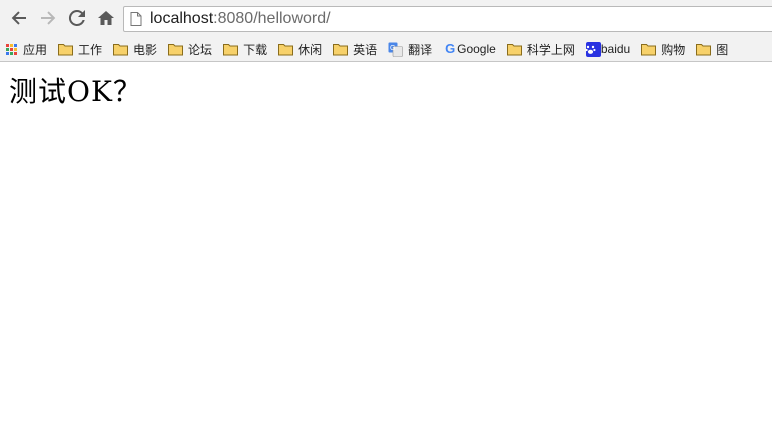 Image resolution: width=772 pixels, height=432 pixels. I want to click on bookmark-apps: 应用, so click(26, 49).